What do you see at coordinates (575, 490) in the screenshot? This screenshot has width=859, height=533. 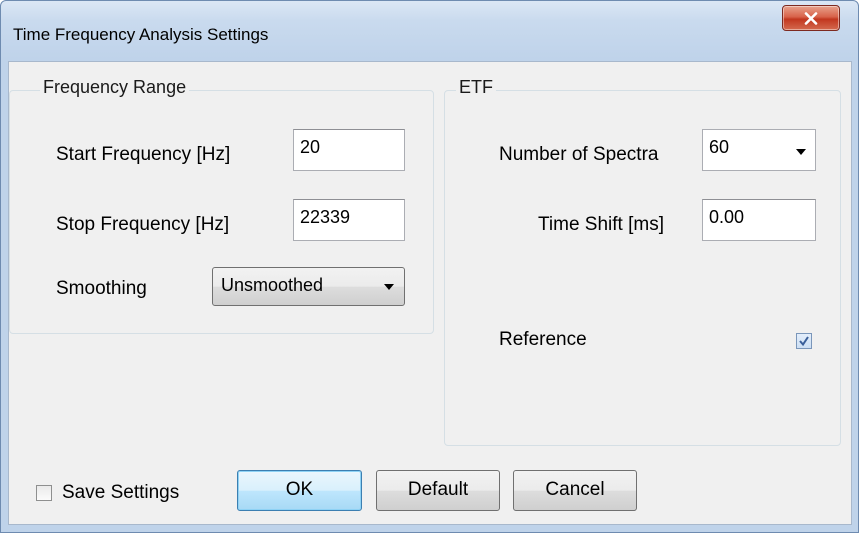 I see `cancel-button: Cancel` at bounding box center [575, 490].